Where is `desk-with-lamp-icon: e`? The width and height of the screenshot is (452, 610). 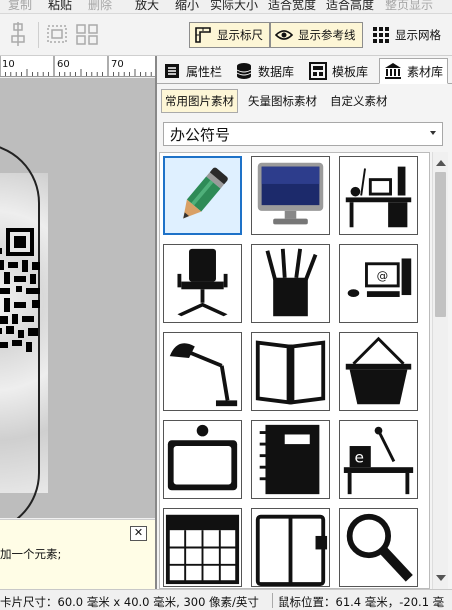 desk-with-lamp-icon: e is located at coordinates (378, 460).